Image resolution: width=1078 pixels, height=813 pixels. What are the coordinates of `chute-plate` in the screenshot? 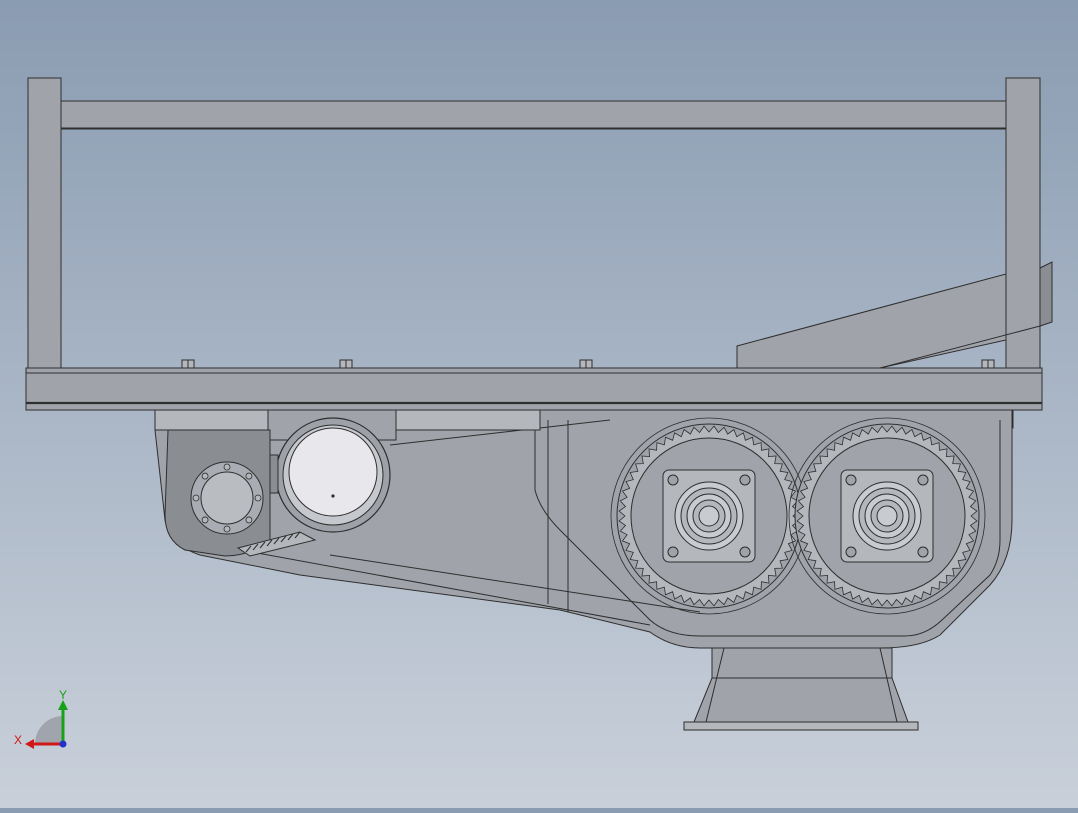 It's located at (871, 321).